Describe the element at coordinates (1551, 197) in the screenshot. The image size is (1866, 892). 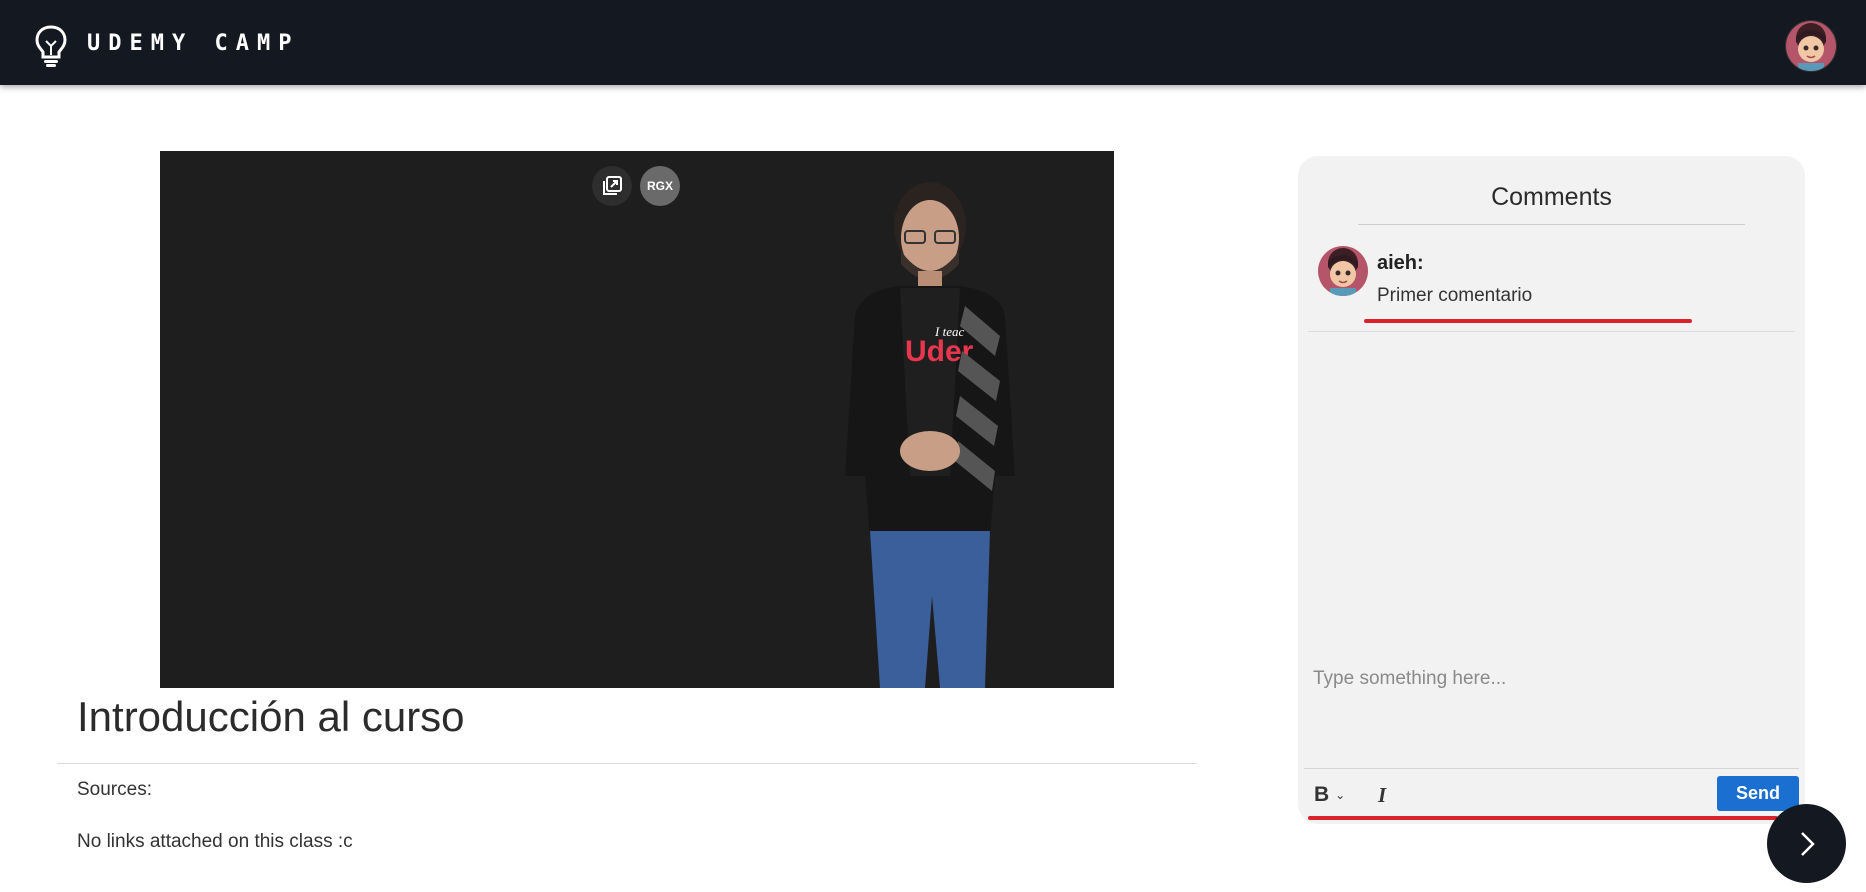
I see `comments-title: Comments` at that location.